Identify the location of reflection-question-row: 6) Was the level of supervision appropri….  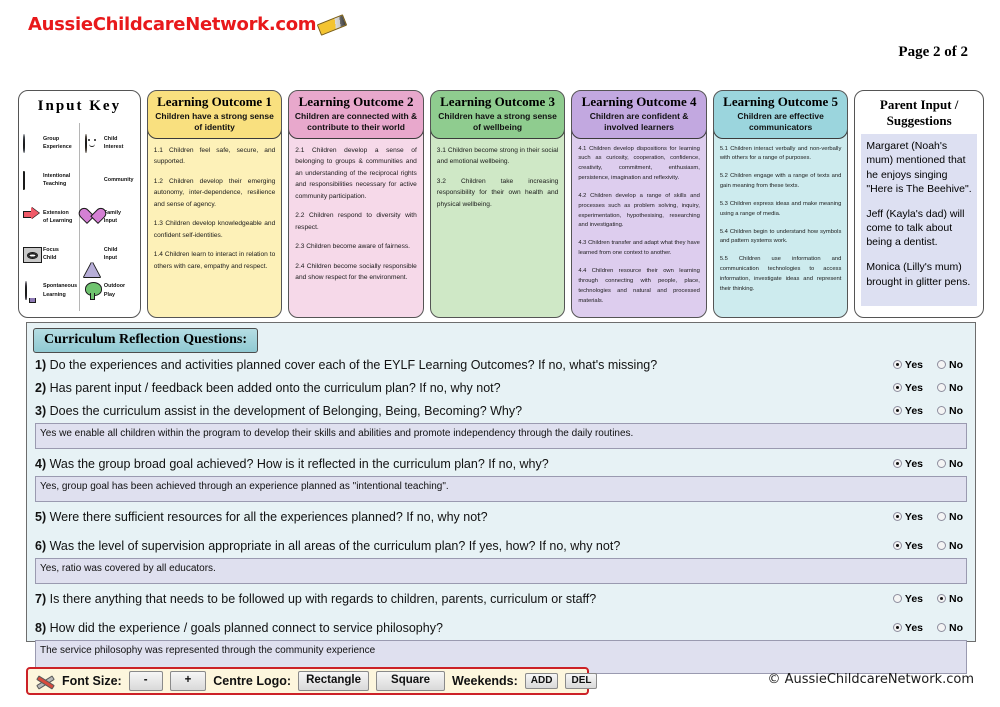
(501, 545).